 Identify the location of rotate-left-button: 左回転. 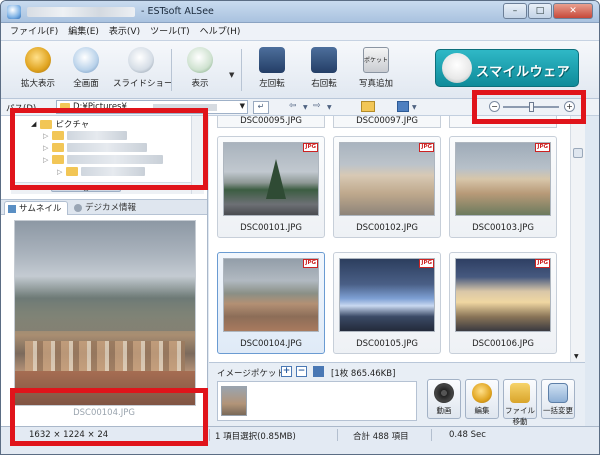
(272, 68).